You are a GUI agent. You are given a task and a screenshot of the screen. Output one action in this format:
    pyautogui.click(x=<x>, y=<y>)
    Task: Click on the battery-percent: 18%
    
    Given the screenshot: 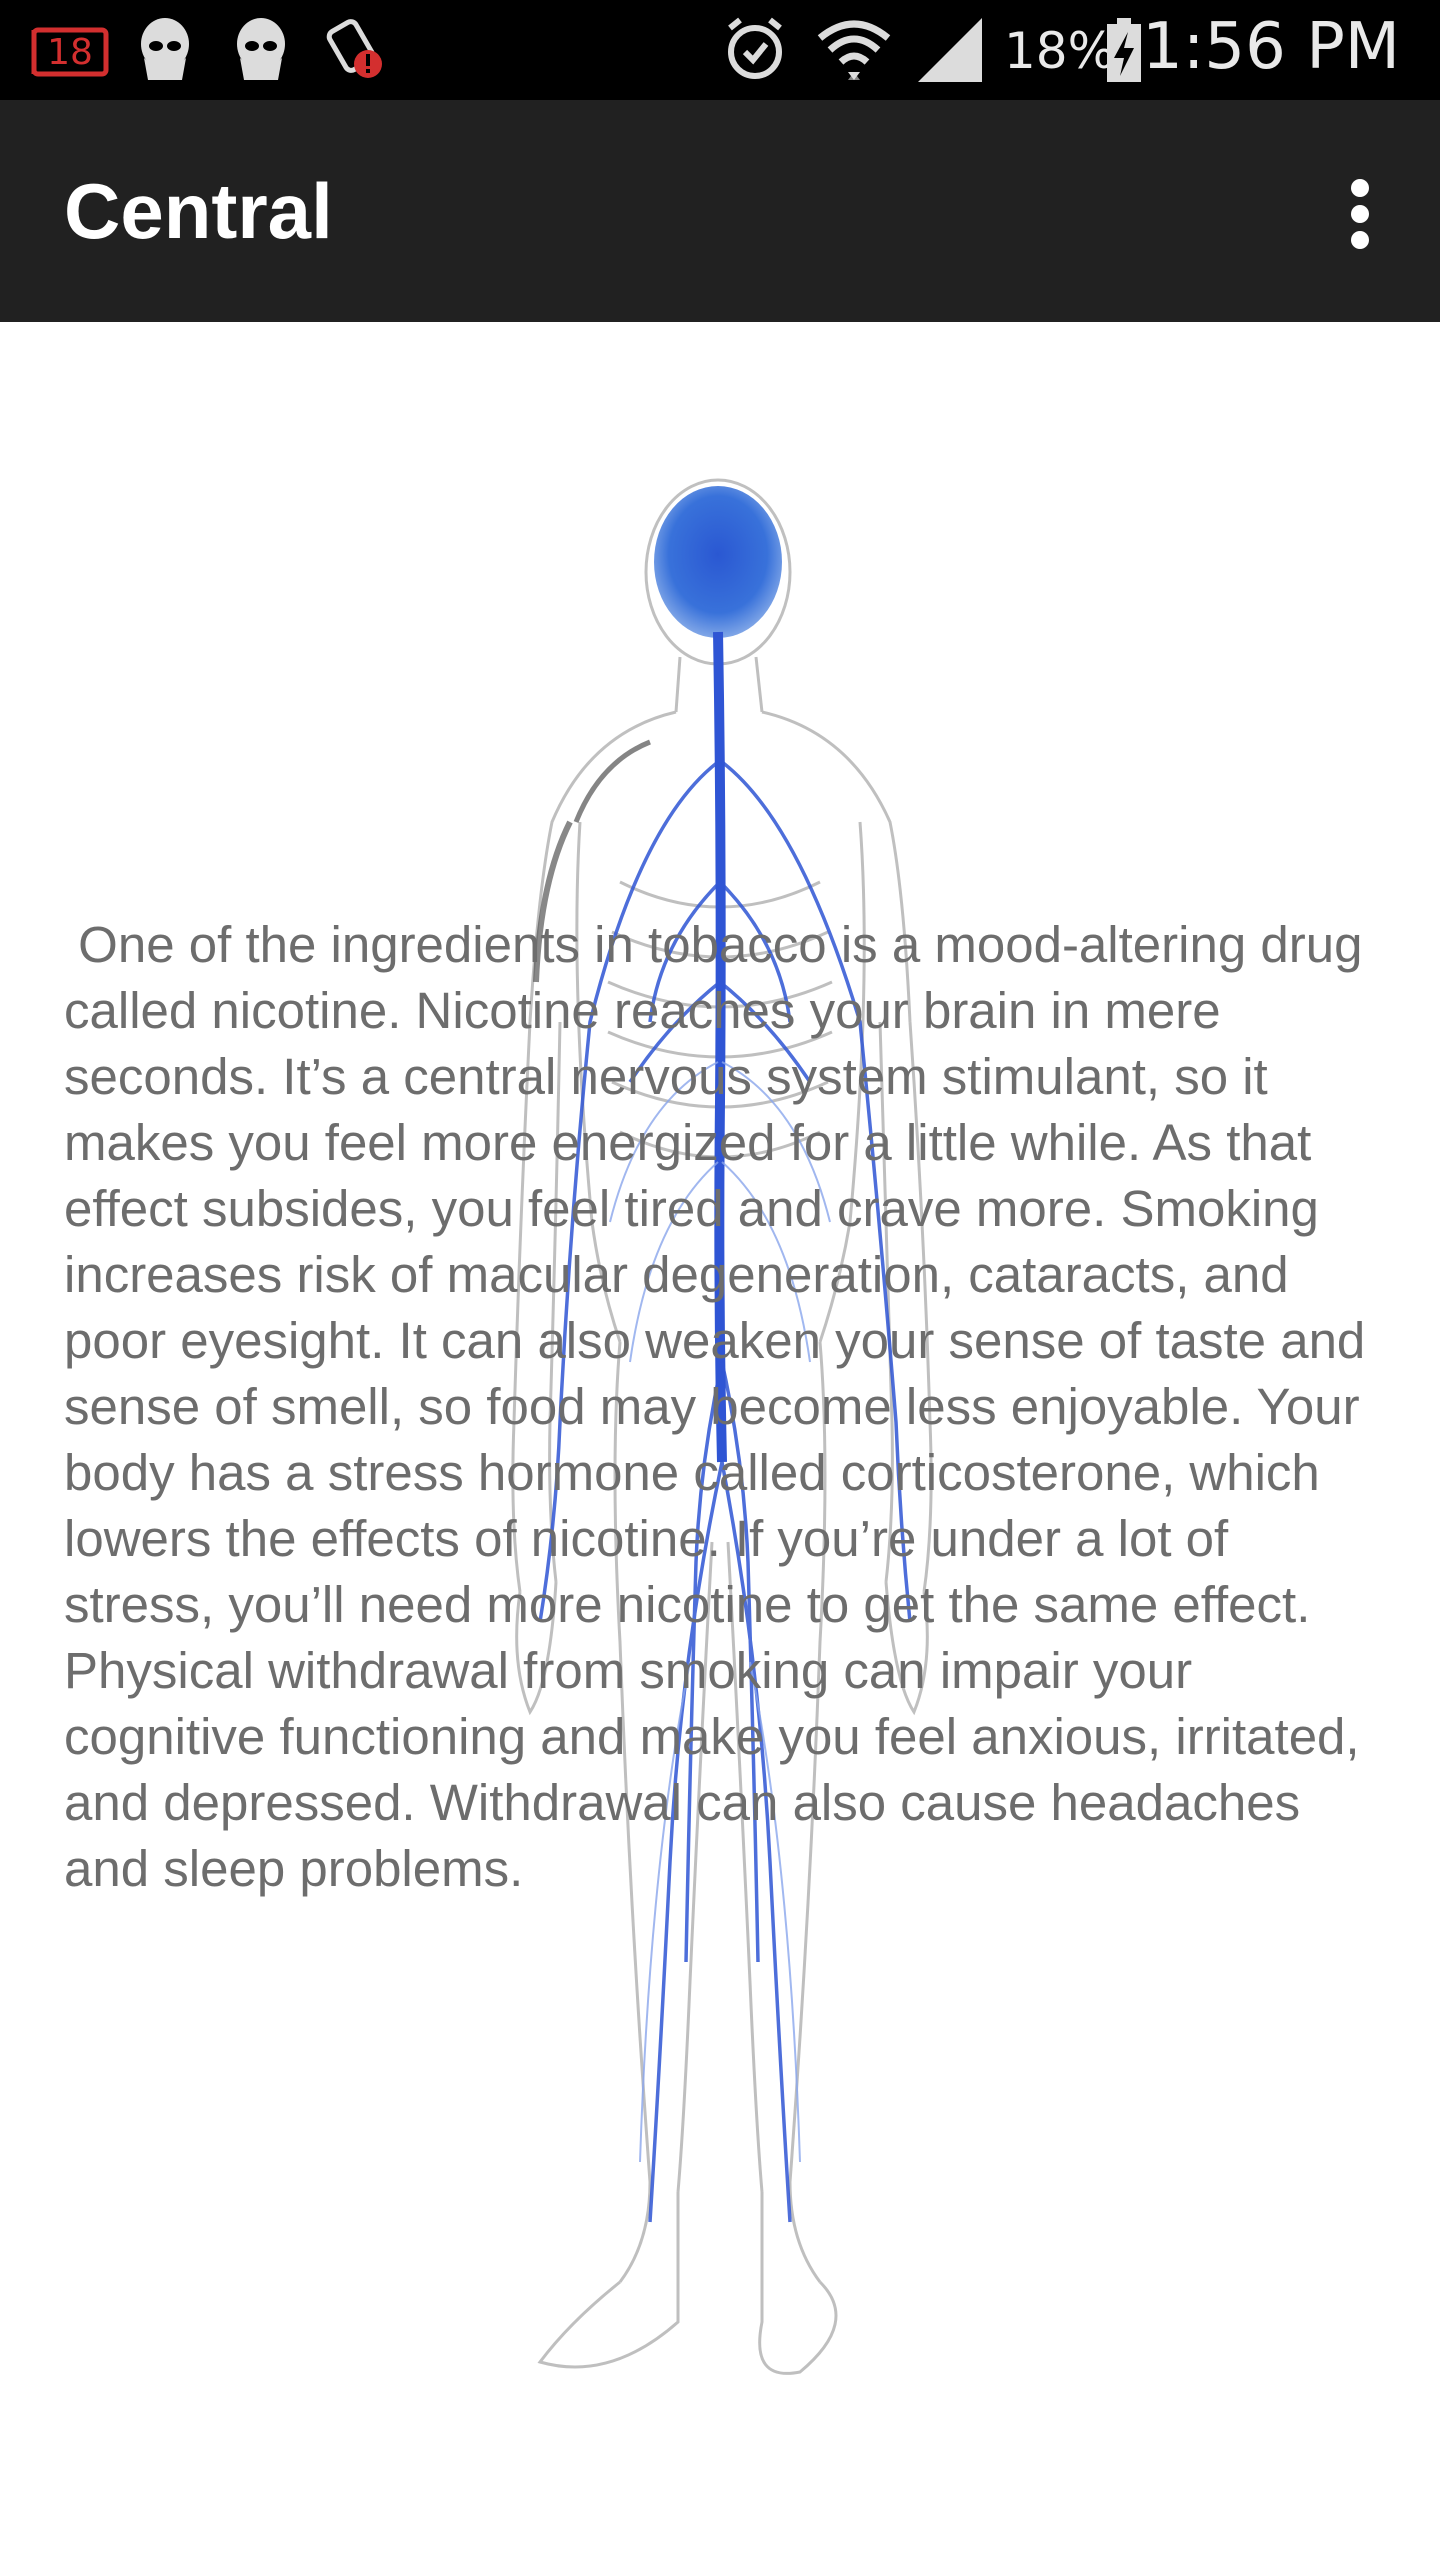 What is the action you would take?
    pyautogui.click(x=1060, y=51)
    